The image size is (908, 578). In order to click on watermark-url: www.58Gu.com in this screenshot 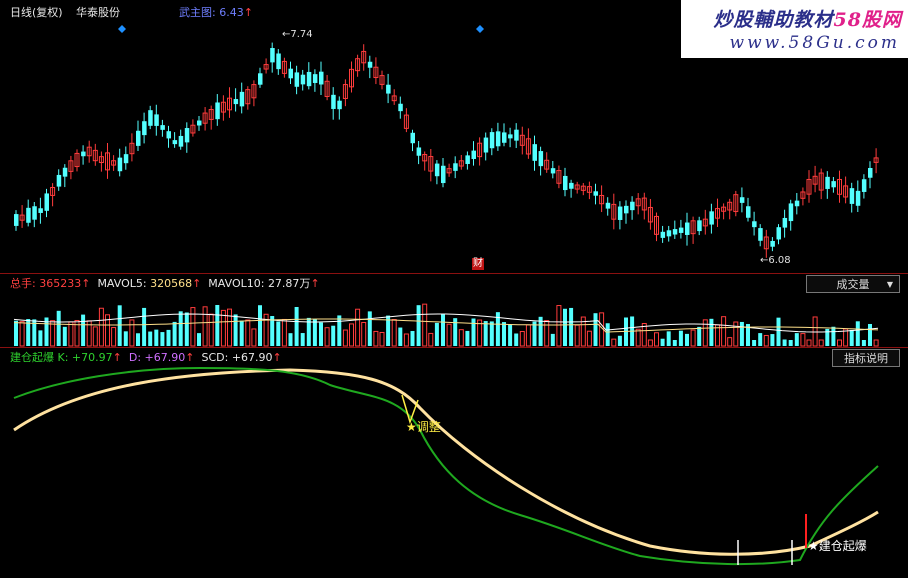, I will do `click(814, 43)`.